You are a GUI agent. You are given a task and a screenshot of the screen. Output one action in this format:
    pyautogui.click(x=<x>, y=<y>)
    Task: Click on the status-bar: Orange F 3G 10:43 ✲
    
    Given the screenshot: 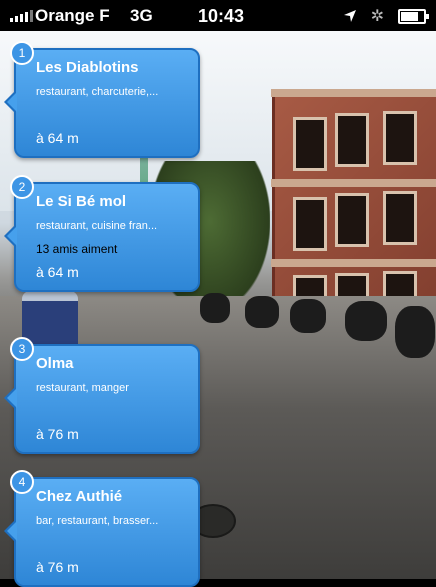 What is the action you would take?
    pyautogui.click(x=218, y=15)
    